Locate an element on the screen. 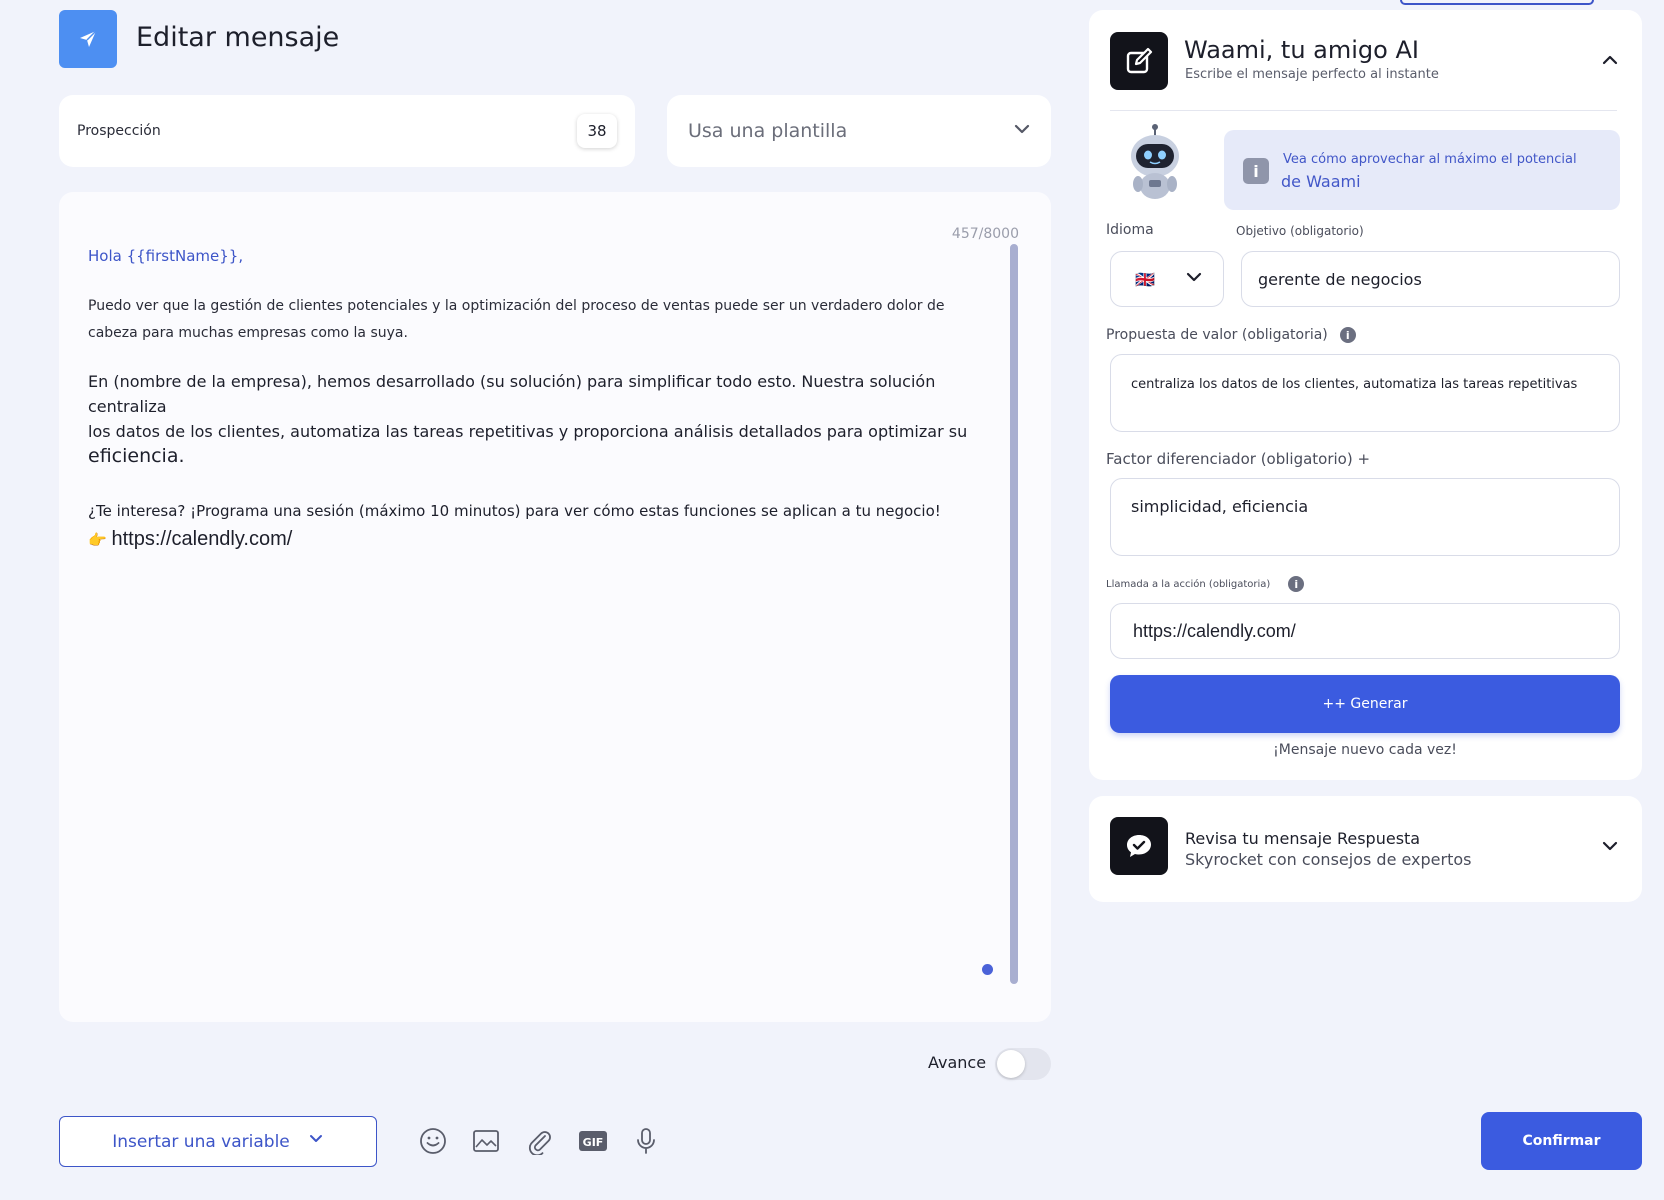 The image size is (1664, 1200). message-paragraph-2-line-3: eficiencia. is located at coordinates (136, 456).